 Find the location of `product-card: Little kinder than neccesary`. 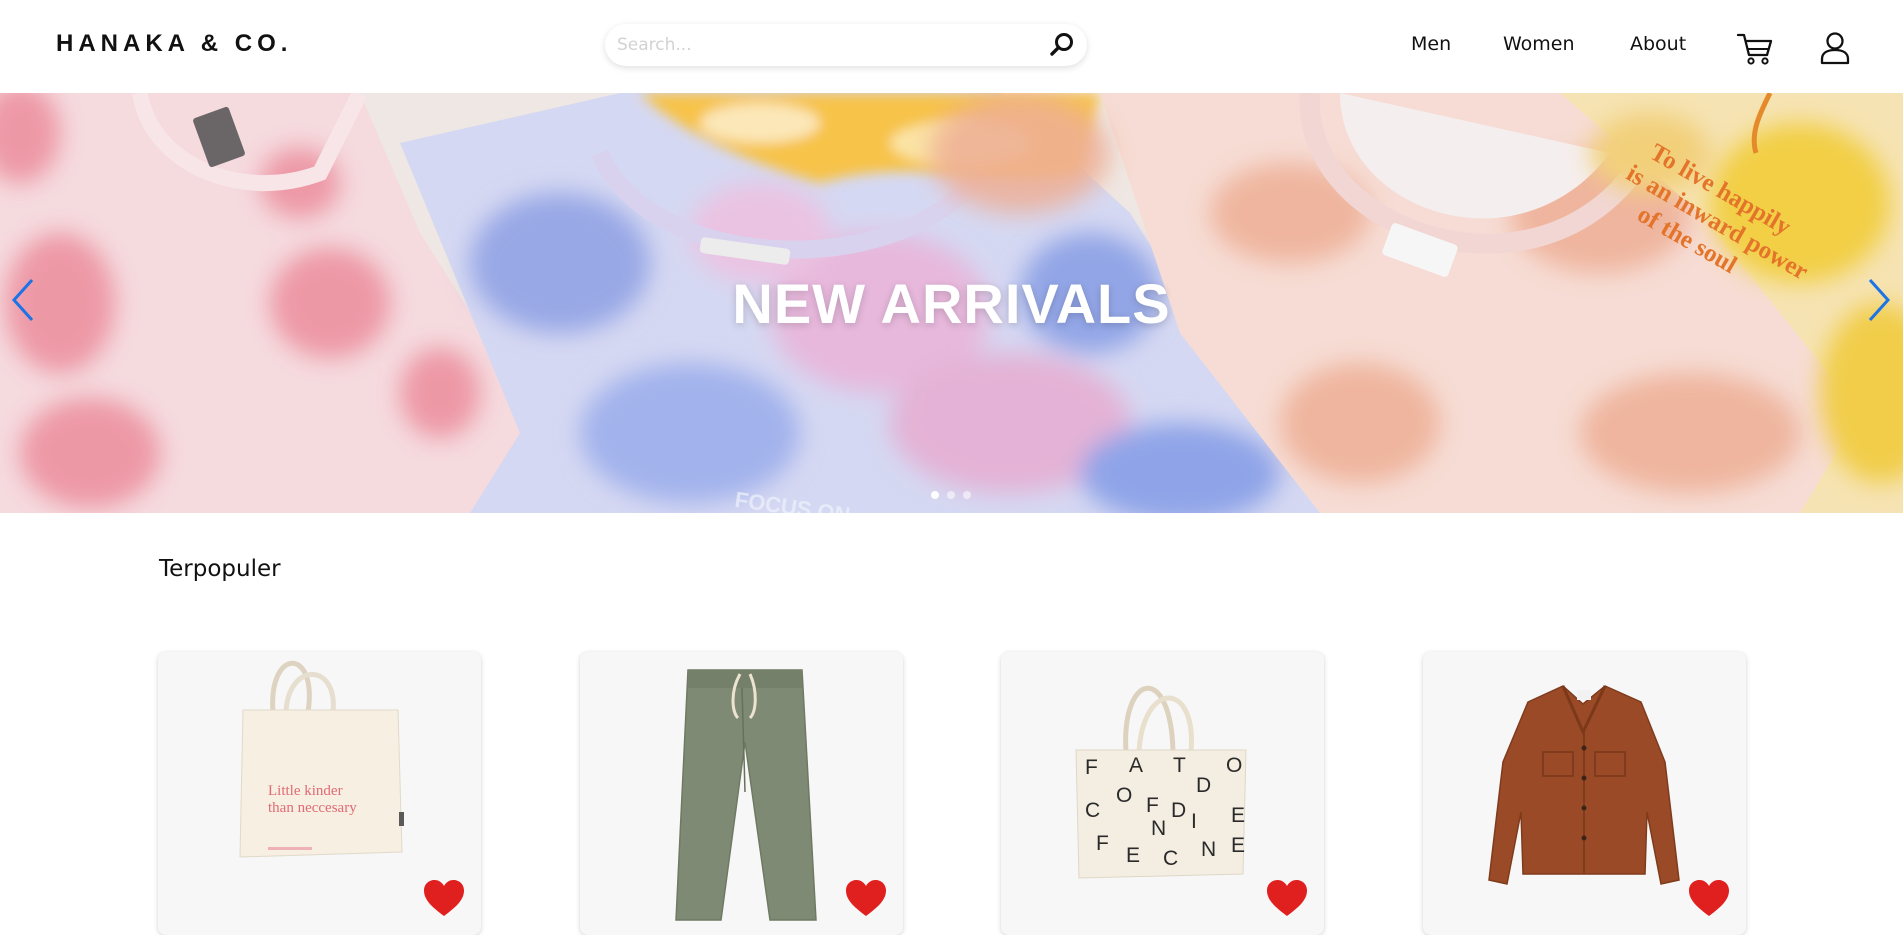

product-card: Little kinder than neccesary is located at coordinates (319, 793).